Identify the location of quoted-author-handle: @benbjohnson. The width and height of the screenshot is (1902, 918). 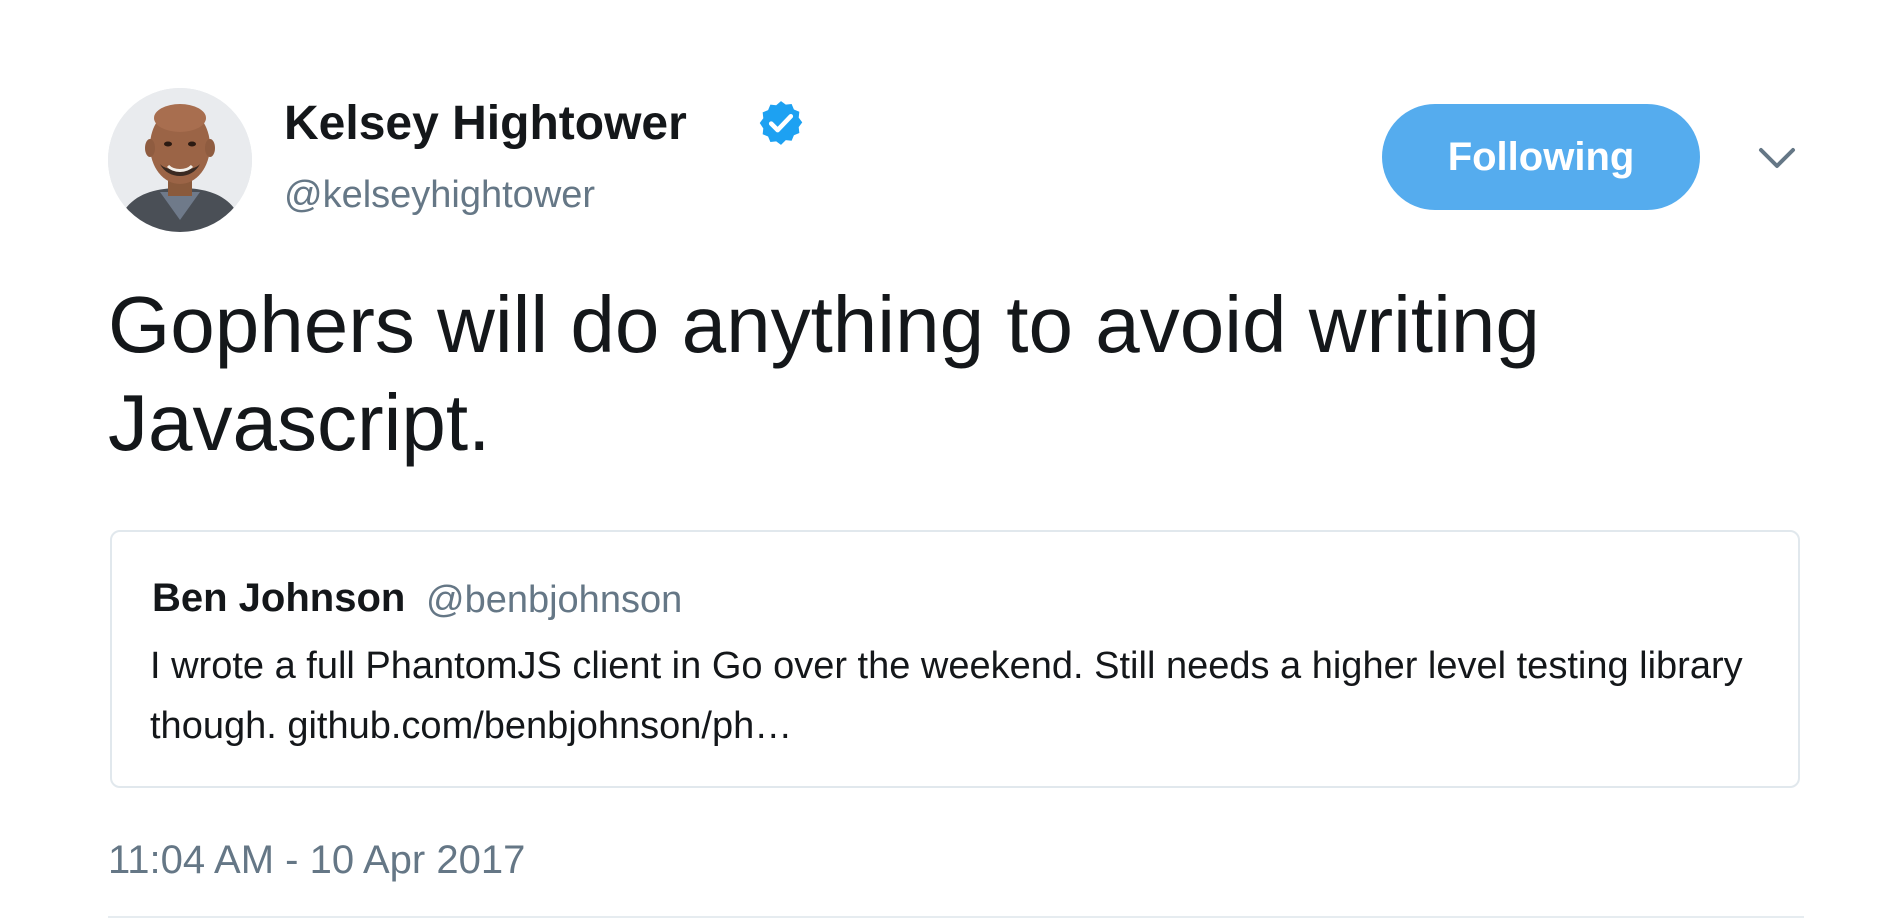
(554, 600).